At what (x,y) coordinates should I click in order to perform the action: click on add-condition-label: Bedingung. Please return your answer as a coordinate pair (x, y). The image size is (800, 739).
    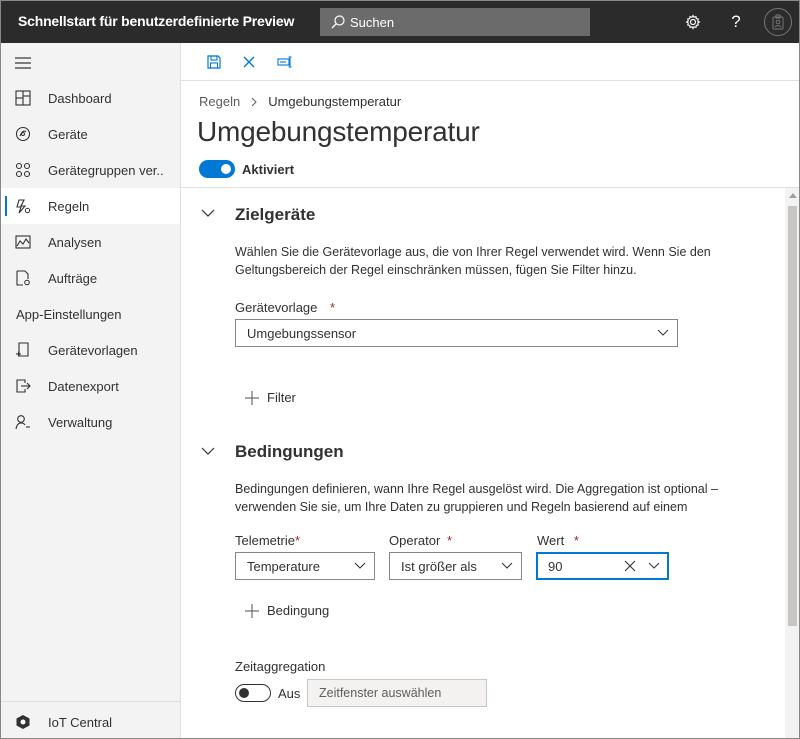
    Looking at the image, I should click on (298, 610).